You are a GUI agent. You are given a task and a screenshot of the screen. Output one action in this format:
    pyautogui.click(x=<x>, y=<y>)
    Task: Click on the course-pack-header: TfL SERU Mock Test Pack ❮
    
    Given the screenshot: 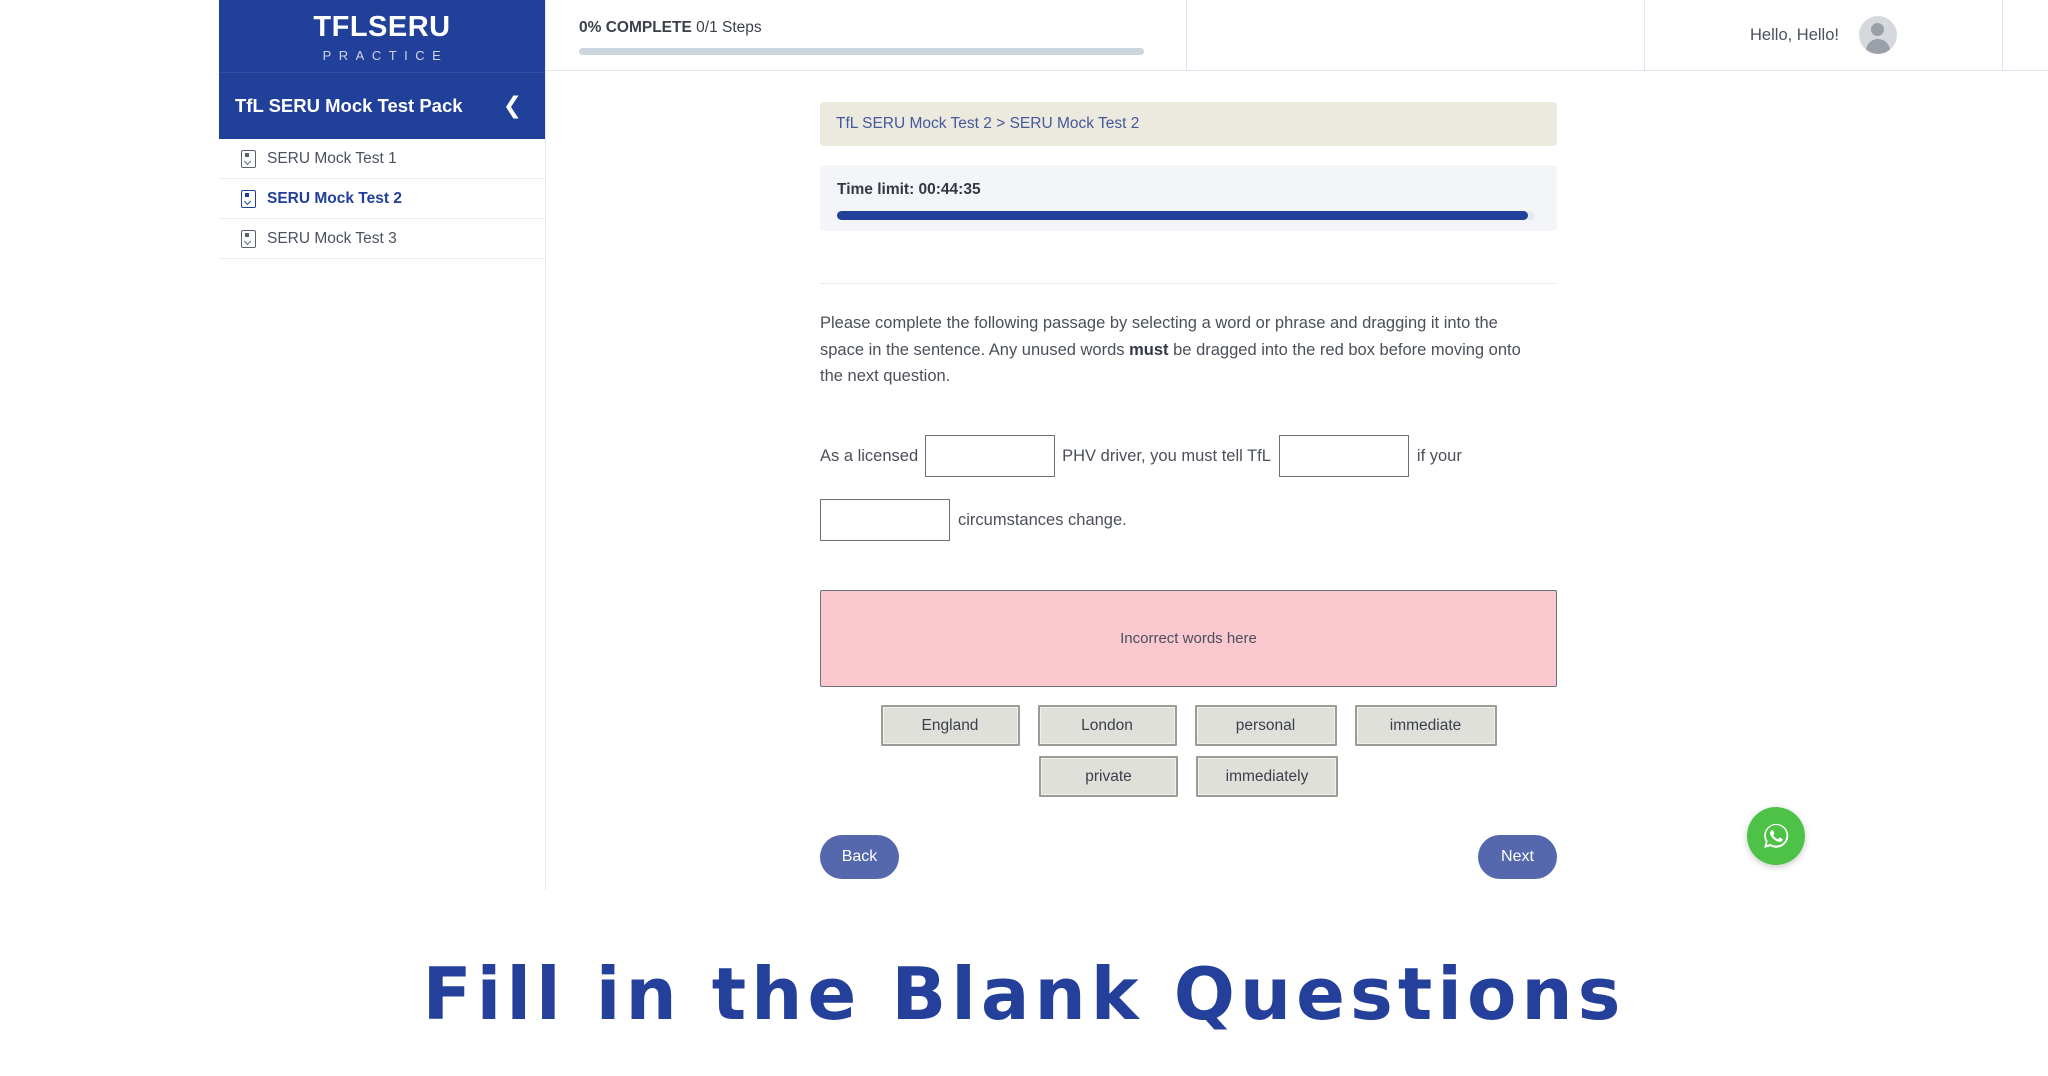 What is the action you would take?
    pyautogui.click(x=382, y=105)
    